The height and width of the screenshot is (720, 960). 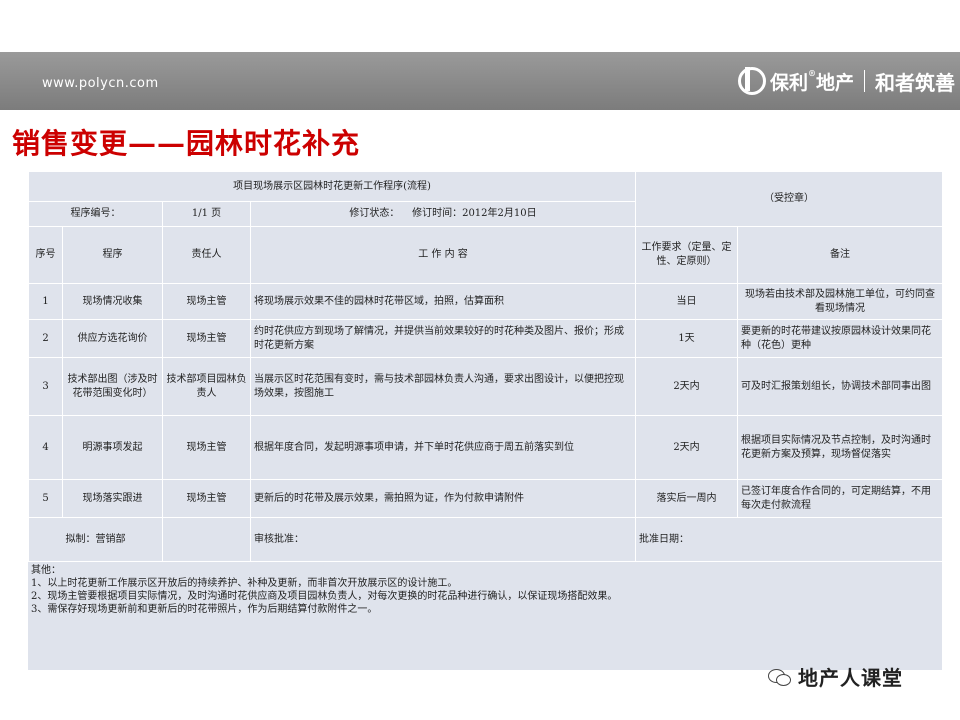 I want to click on revision-time: 修订时间：2012年2月10日, so click(x=474, y=213).